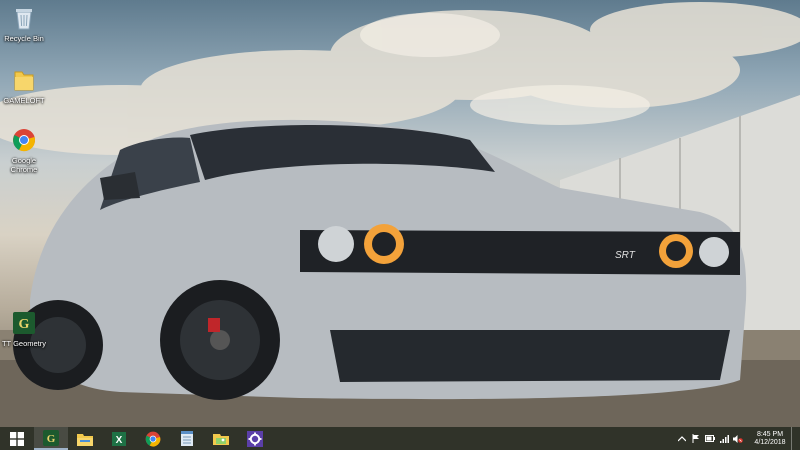  I want to click on desktop-icon-tt-geometry: G TT Geometry, so click(24, 328).